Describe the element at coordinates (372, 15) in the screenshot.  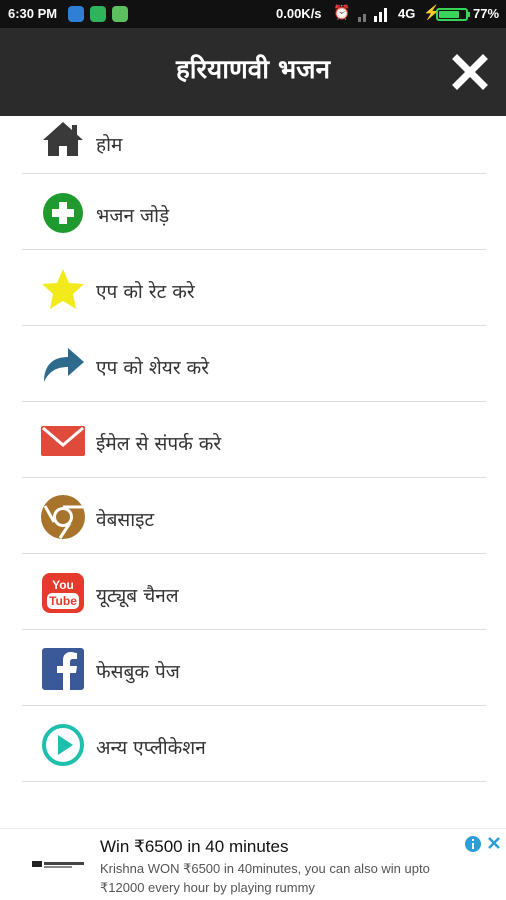
I see `signal-icon` at that location.